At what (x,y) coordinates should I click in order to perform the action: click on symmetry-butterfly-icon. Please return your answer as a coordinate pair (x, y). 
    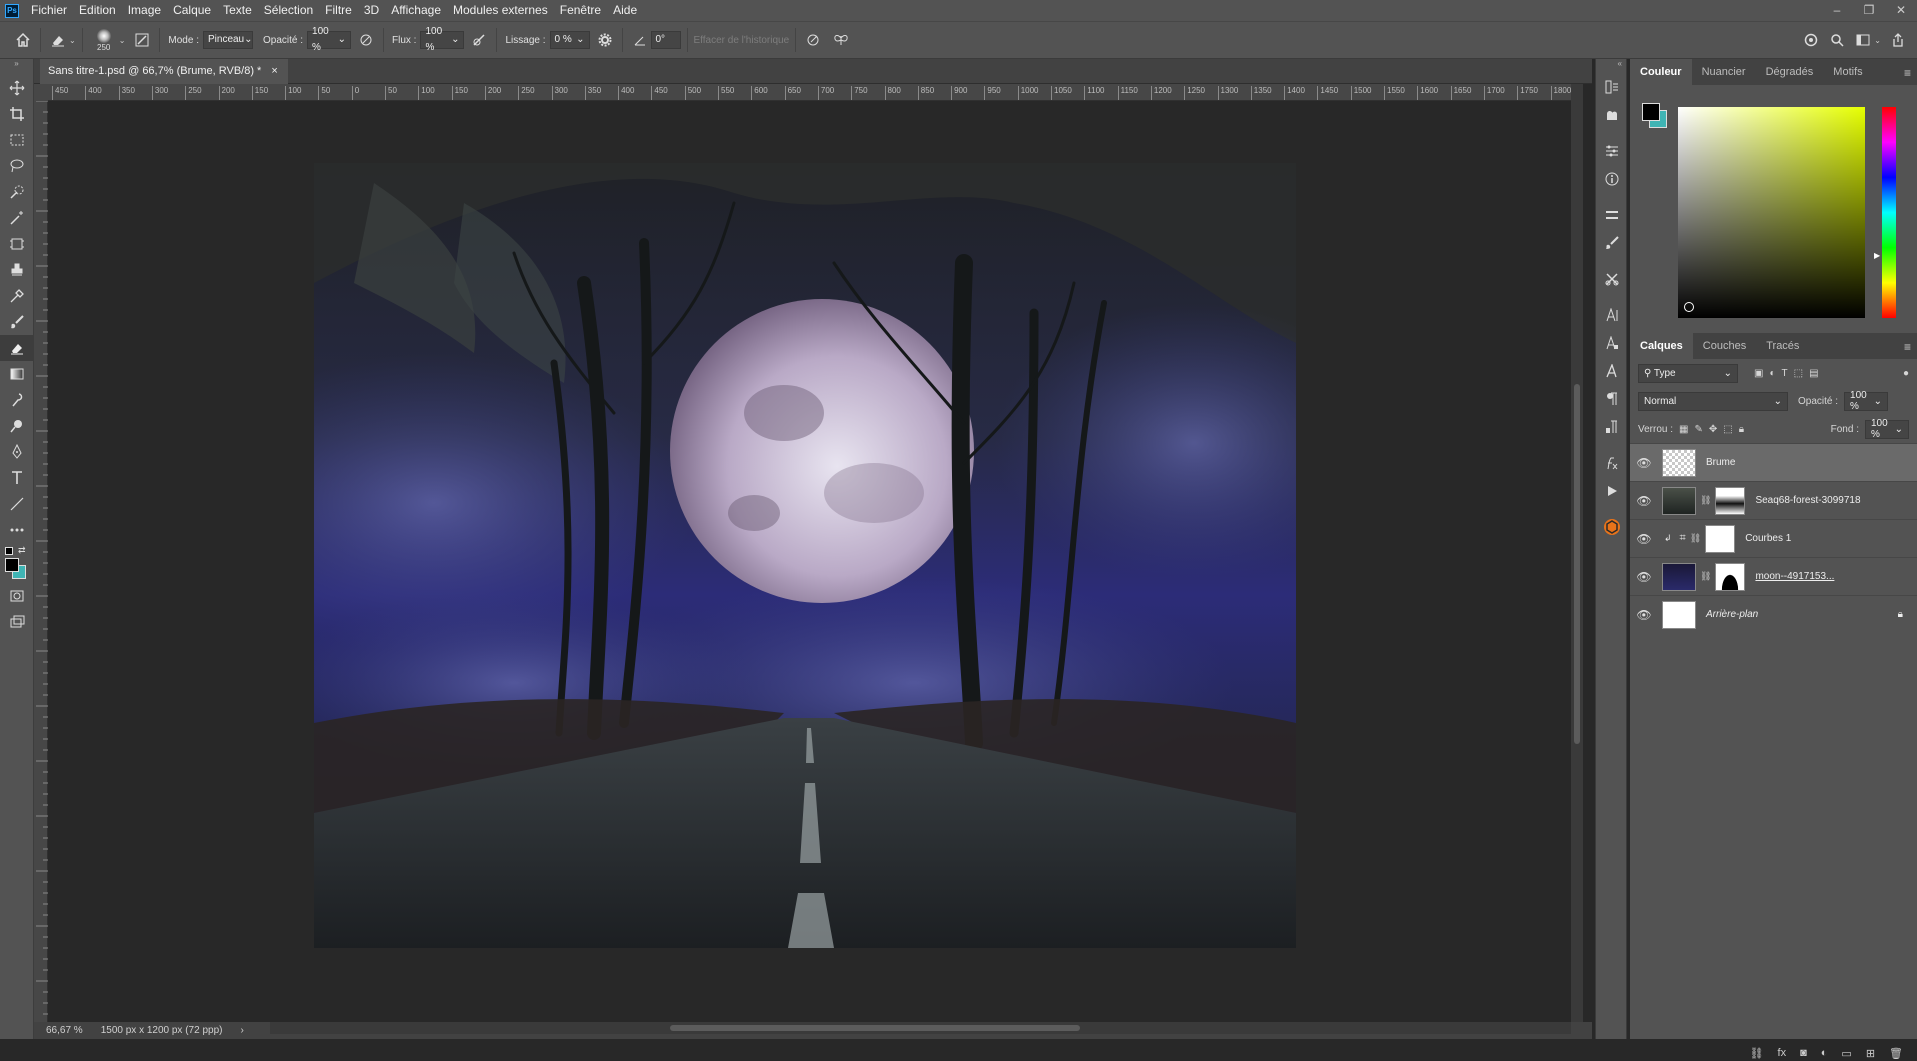
    Looking at the image, I should click on (841, 40).